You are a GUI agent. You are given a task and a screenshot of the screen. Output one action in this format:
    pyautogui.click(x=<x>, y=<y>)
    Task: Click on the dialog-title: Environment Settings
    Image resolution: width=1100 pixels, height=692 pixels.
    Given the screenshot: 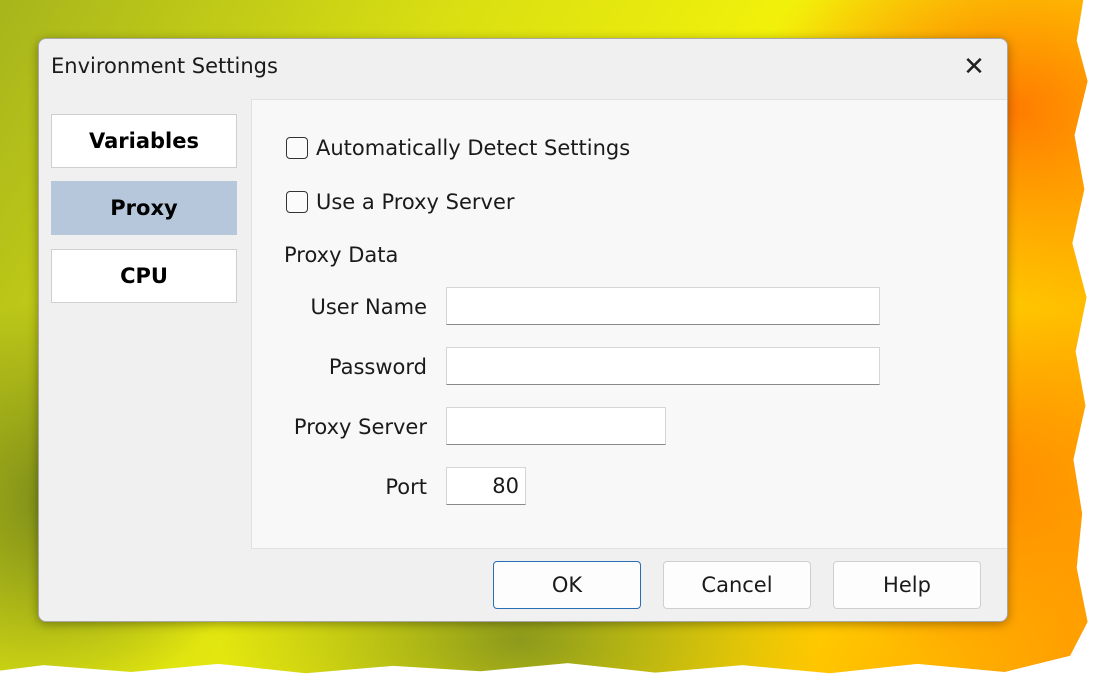 What is the action you would take?
    pyautogui.click(x=164, y=66)
    